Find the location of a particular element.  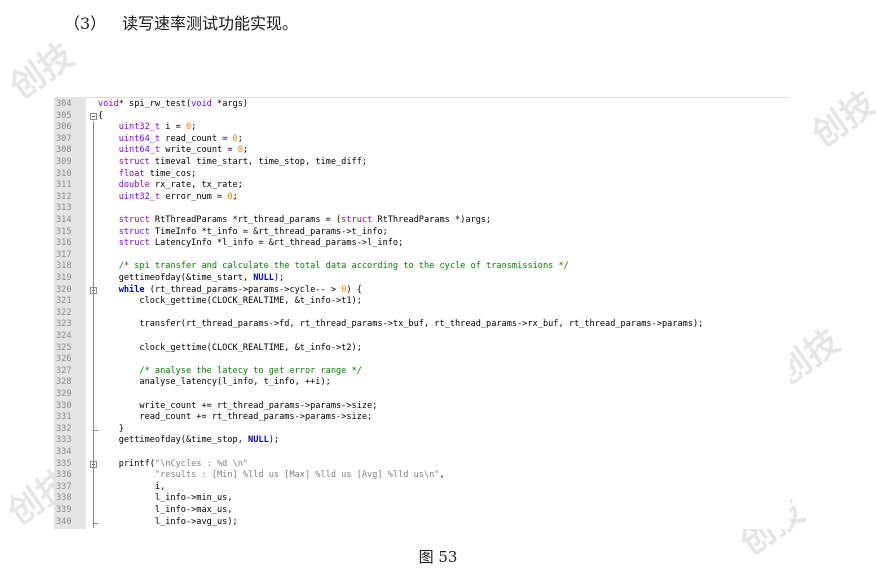

line-number: 335 is located at coordinates (64, 463).